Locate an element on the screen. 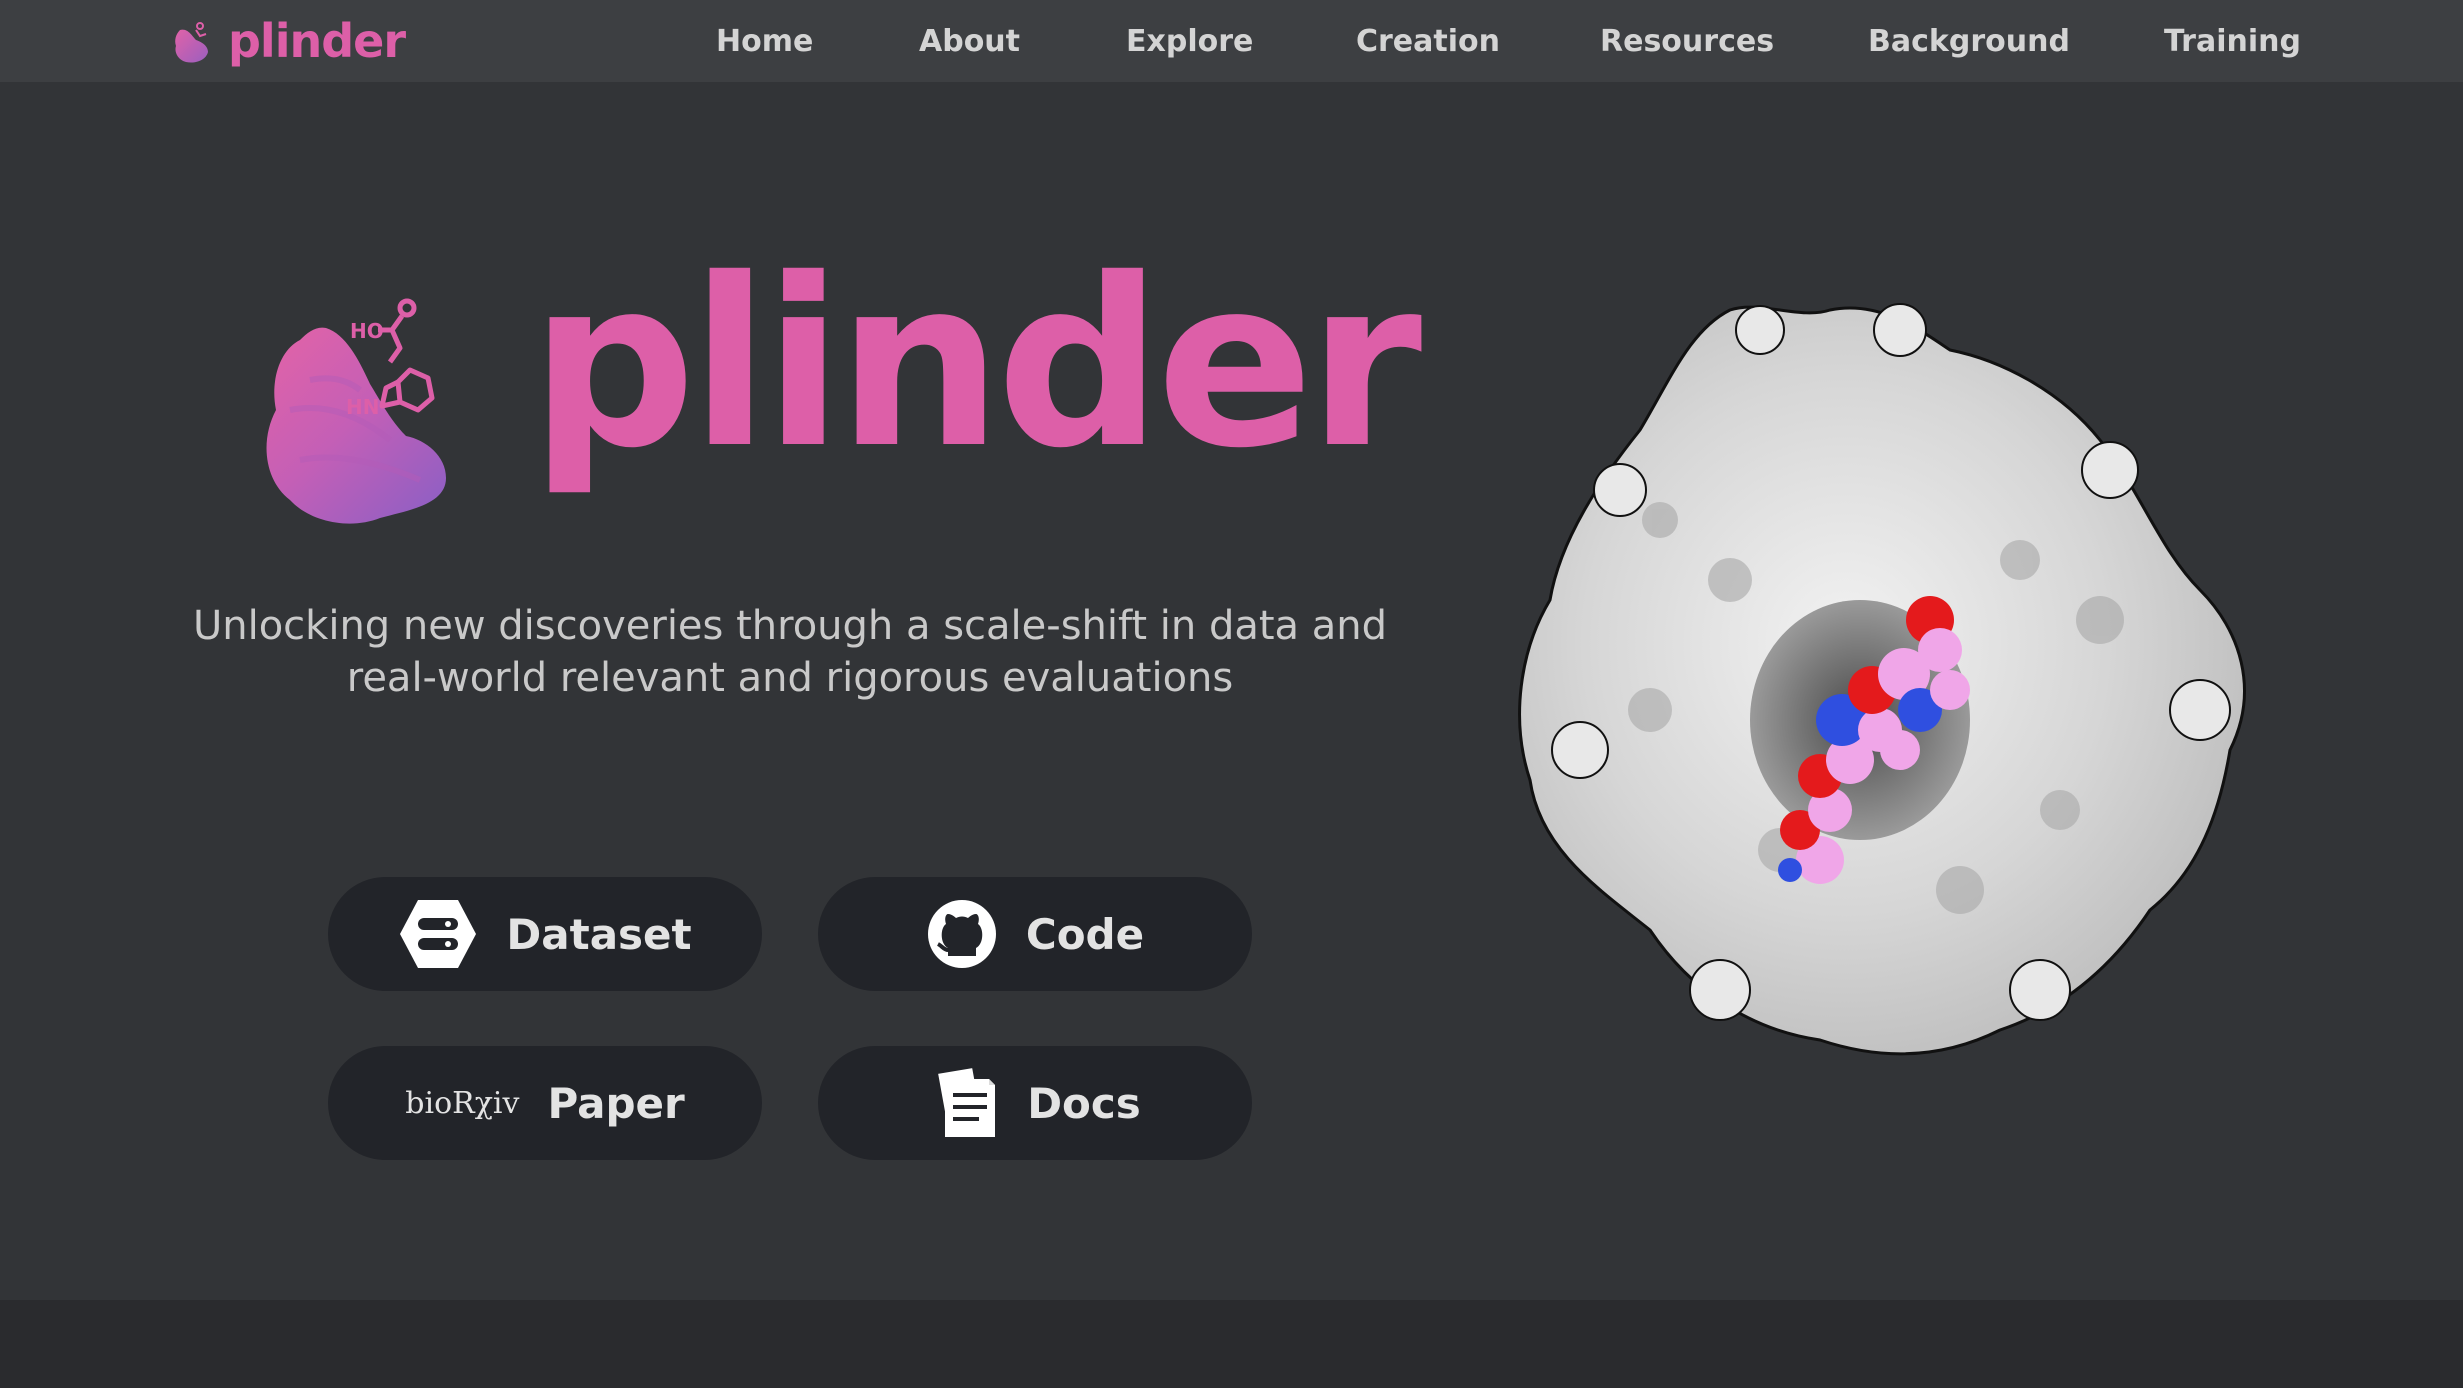 This screenshot has height=1388, width=2463. paper-label: Paper is located at coordinates (616, 1103).